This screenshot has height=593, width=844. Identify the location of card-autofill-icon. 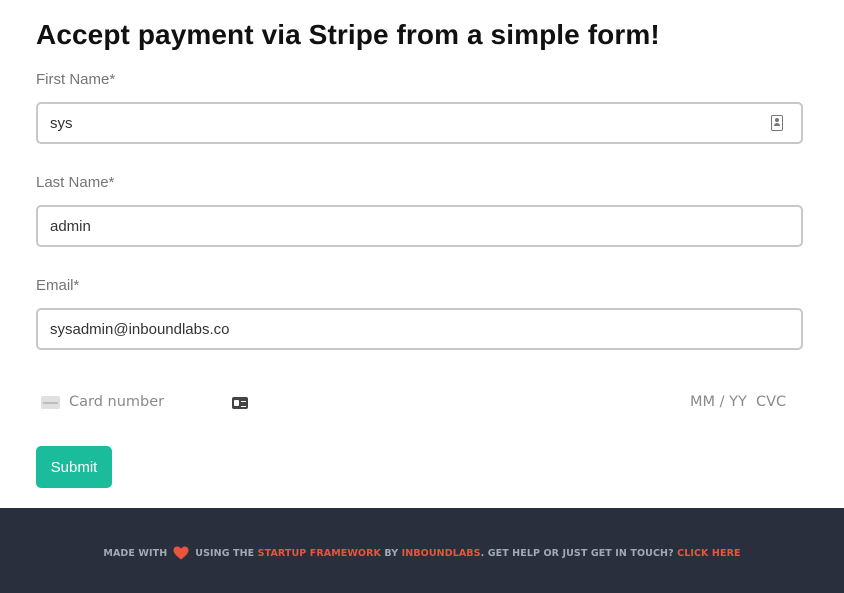
(240, 403).